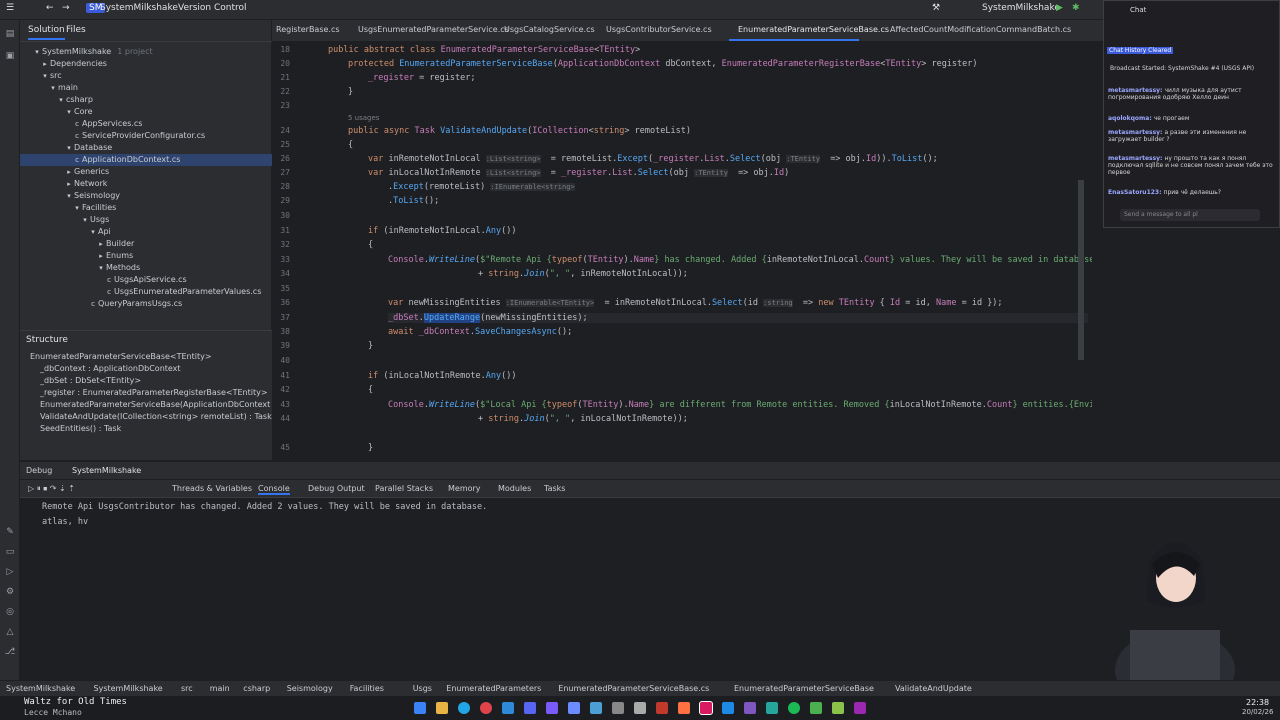  Describe the element at coordinates (10, 612) in the screenshot. I see `problems-icon: ◎` at that location.